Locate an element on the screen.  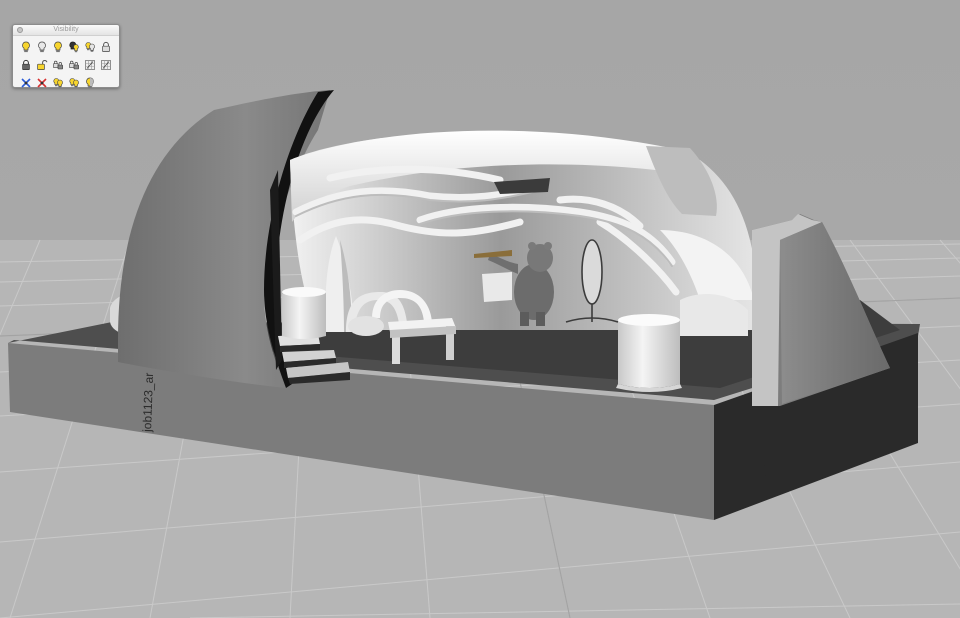
unlock-selected-icon is located at coordinates (42, 65).